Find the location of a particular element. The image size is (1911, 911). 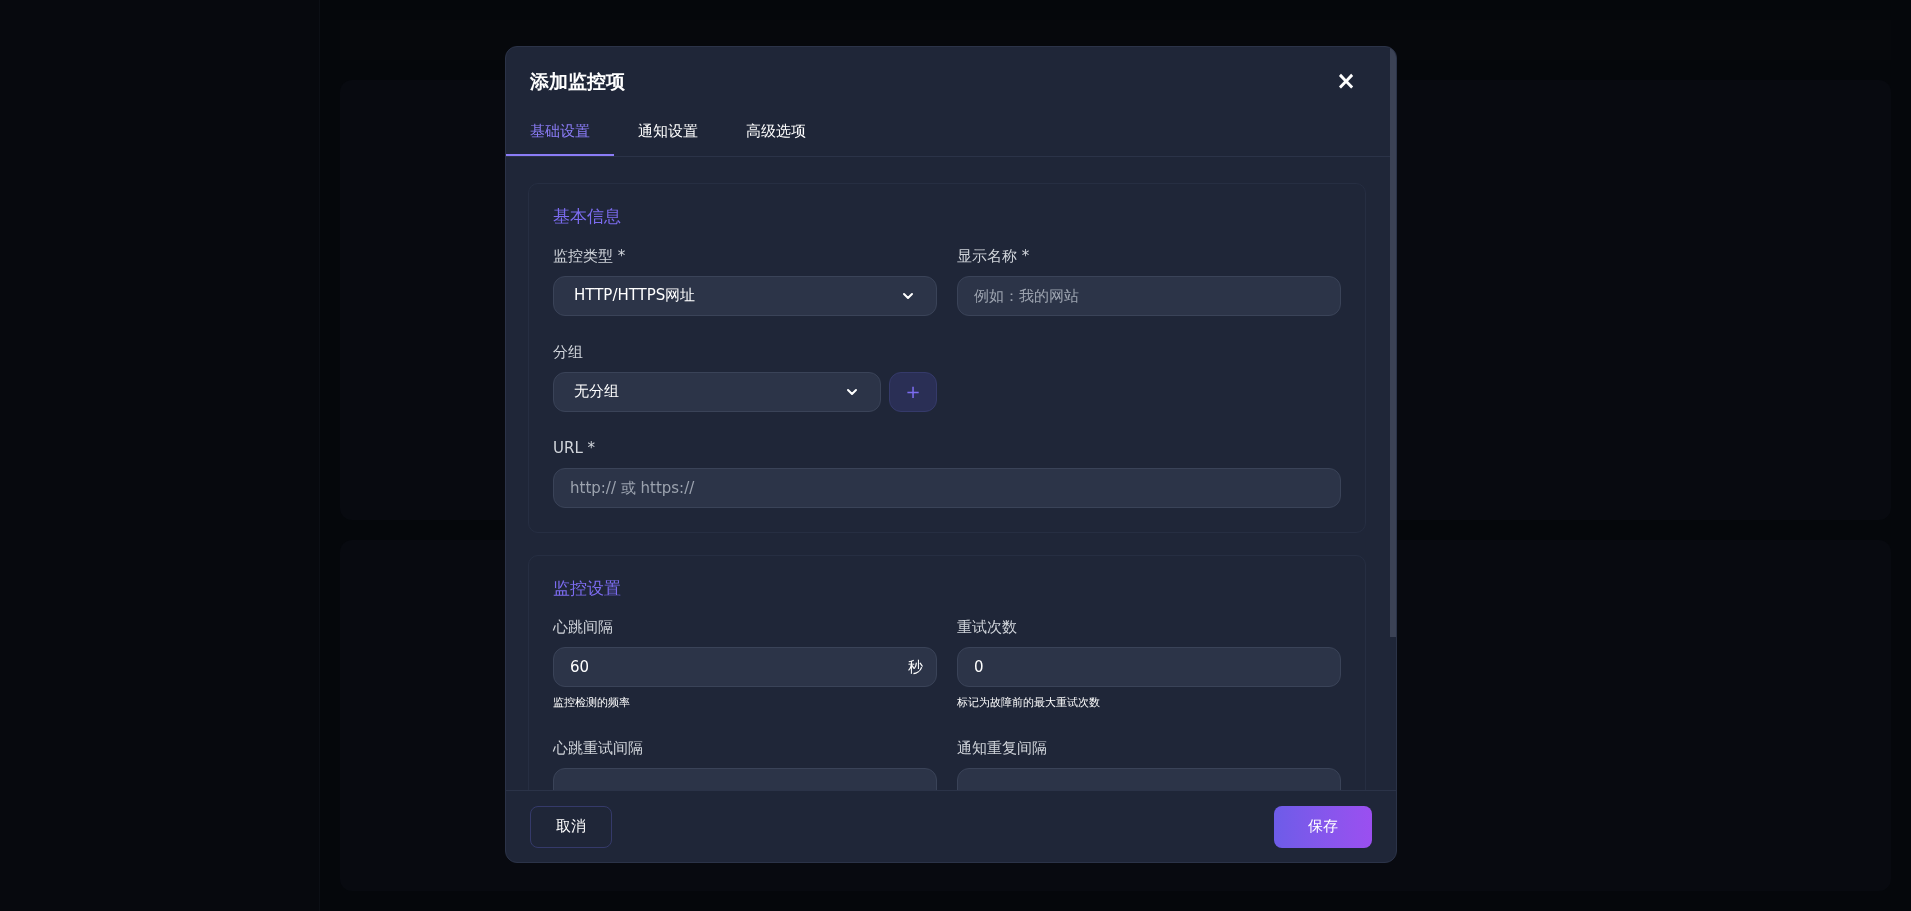

tab: 通知设置 is located at coordinates (668, 132).